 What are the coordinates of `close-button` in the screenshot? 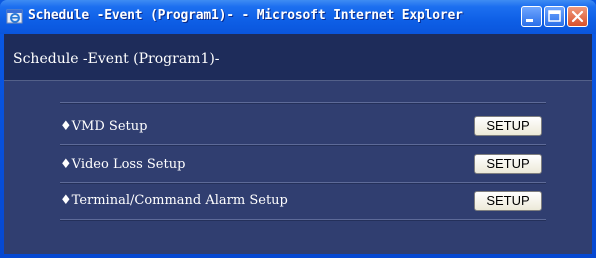 It's located at (577, 16).